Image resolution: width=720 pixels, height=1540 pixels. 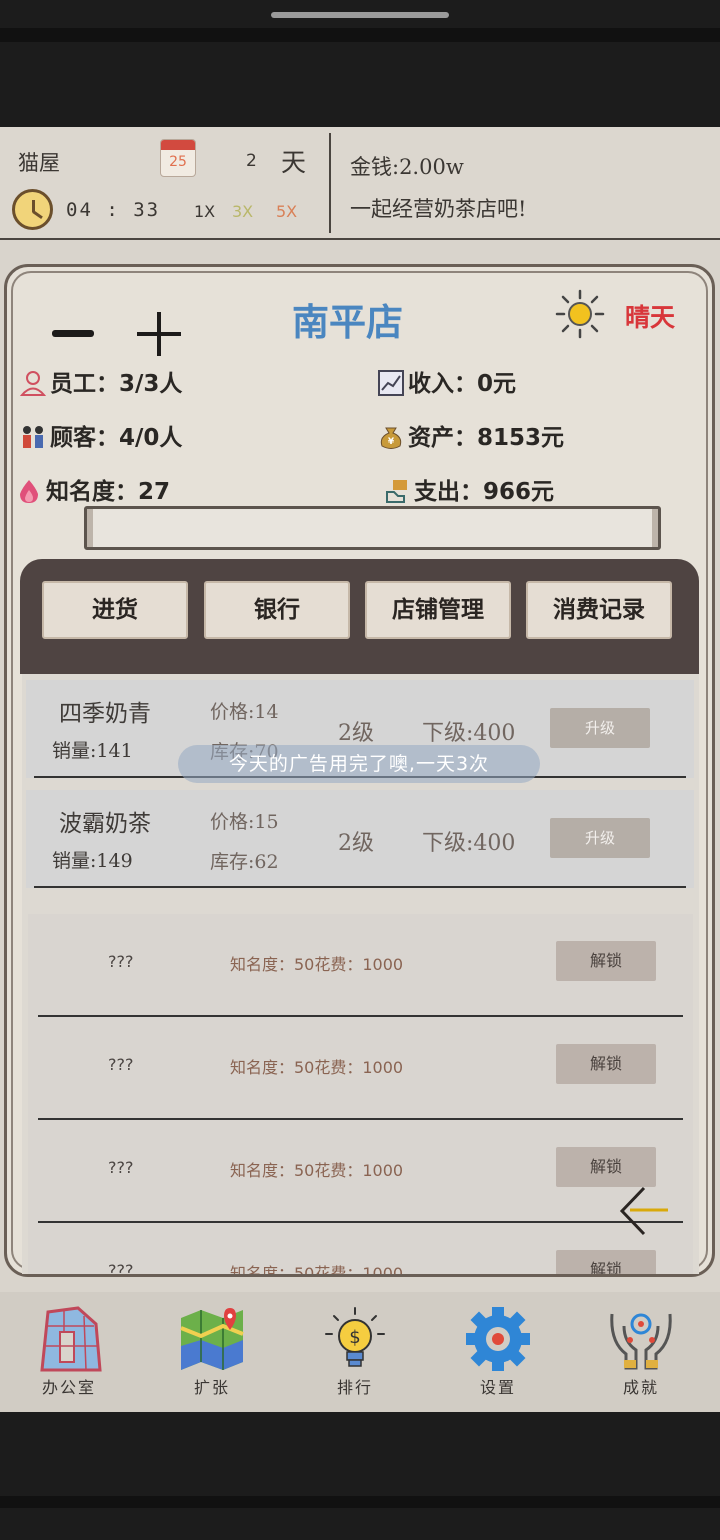 I want to click on status-divider, so click(x=330, y=183).